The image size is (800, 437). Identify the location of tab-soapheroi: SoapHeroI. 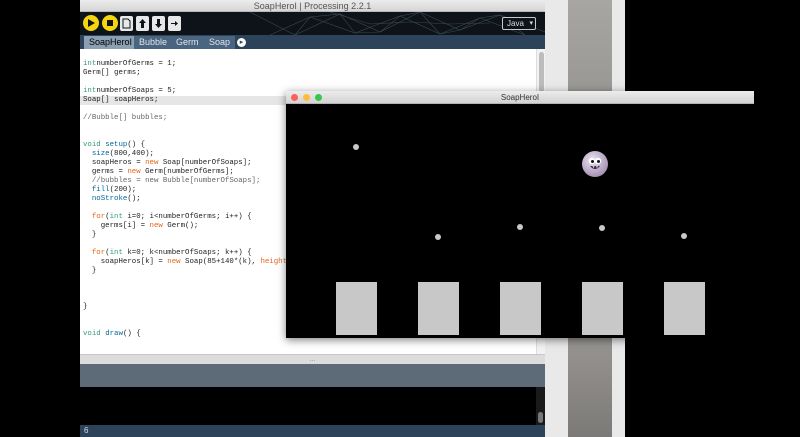
(111, 42).